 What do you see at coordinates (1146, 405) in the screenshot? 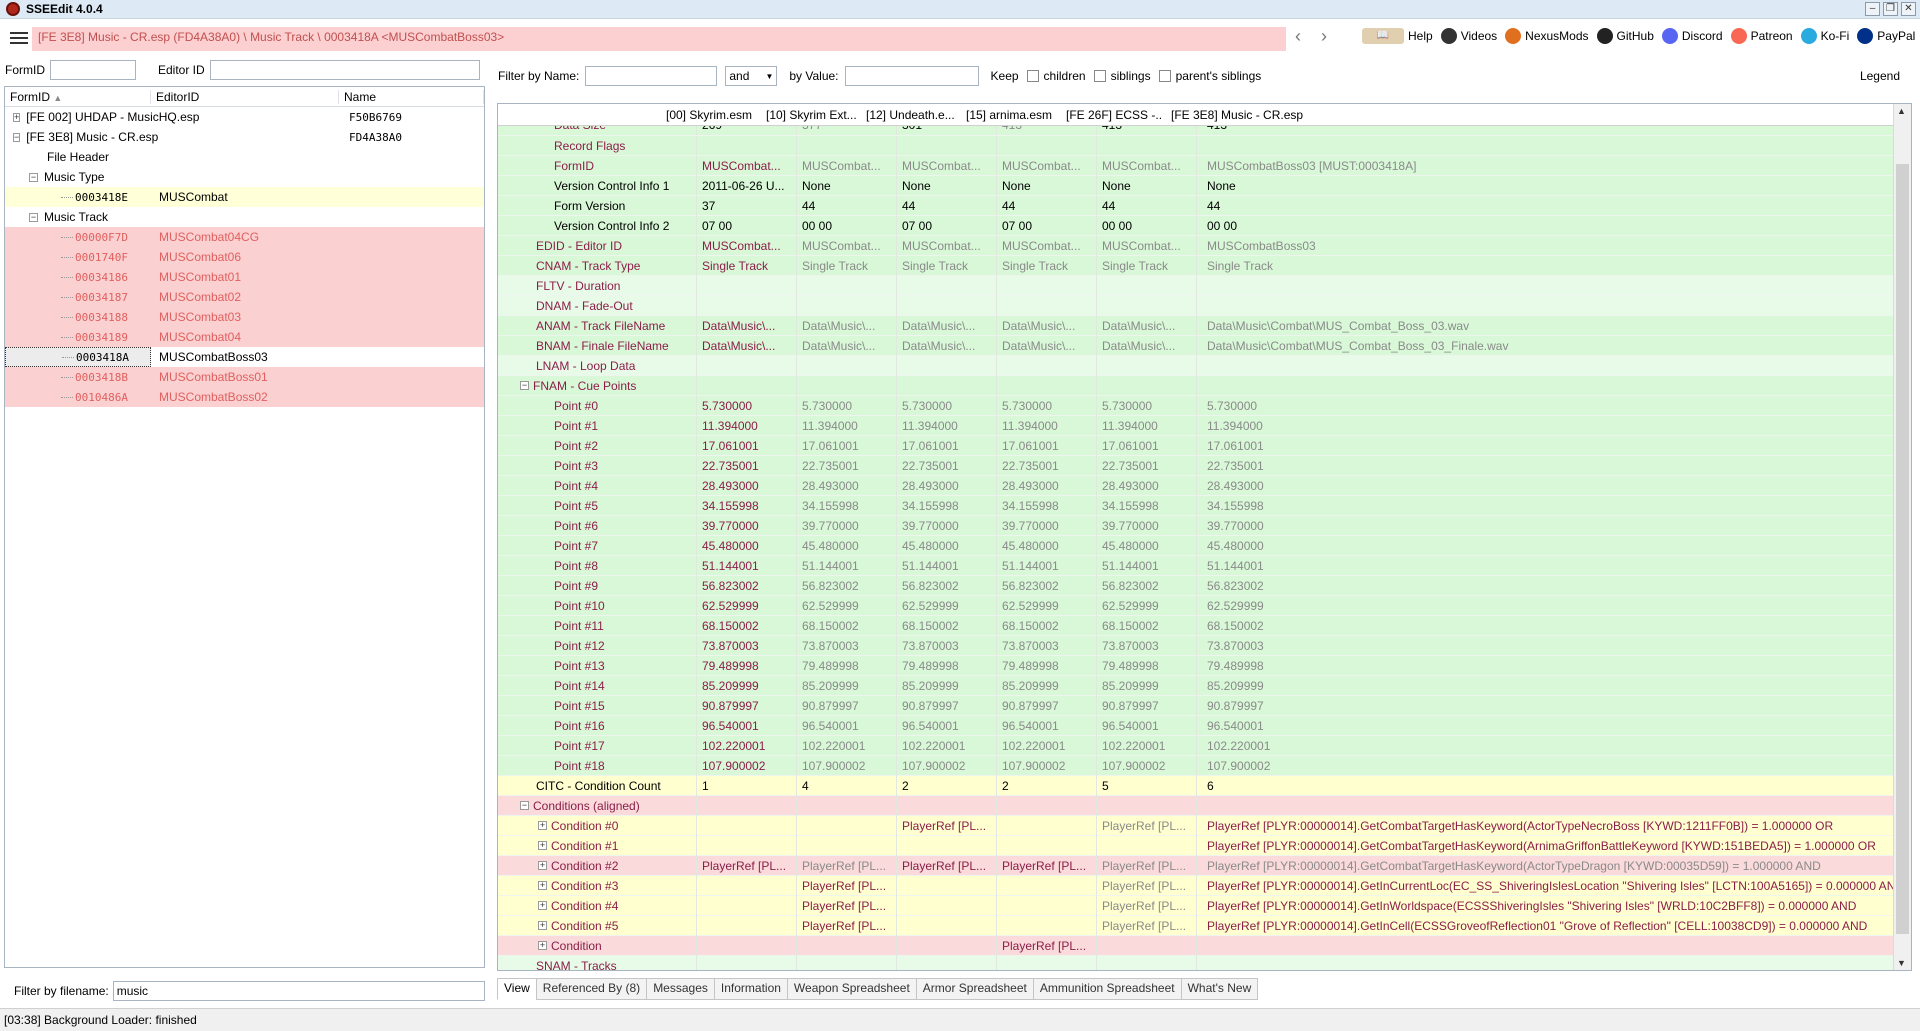
I see `cell-value: 5.730000` at bounding box center [1146, 405].